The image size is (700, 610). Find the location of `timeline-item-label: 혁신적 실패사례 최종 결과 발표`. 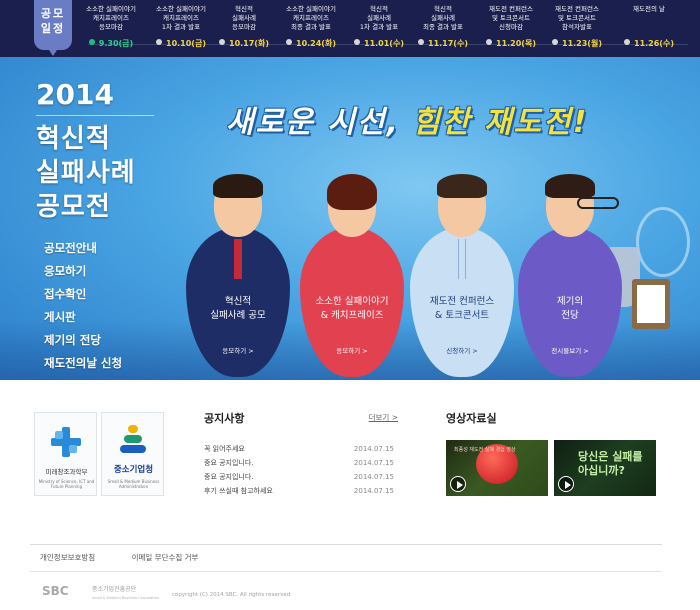

timeline-item-label: 혁신적 실패사례 최종 결과 발표 is located at coordinates (442, 18).